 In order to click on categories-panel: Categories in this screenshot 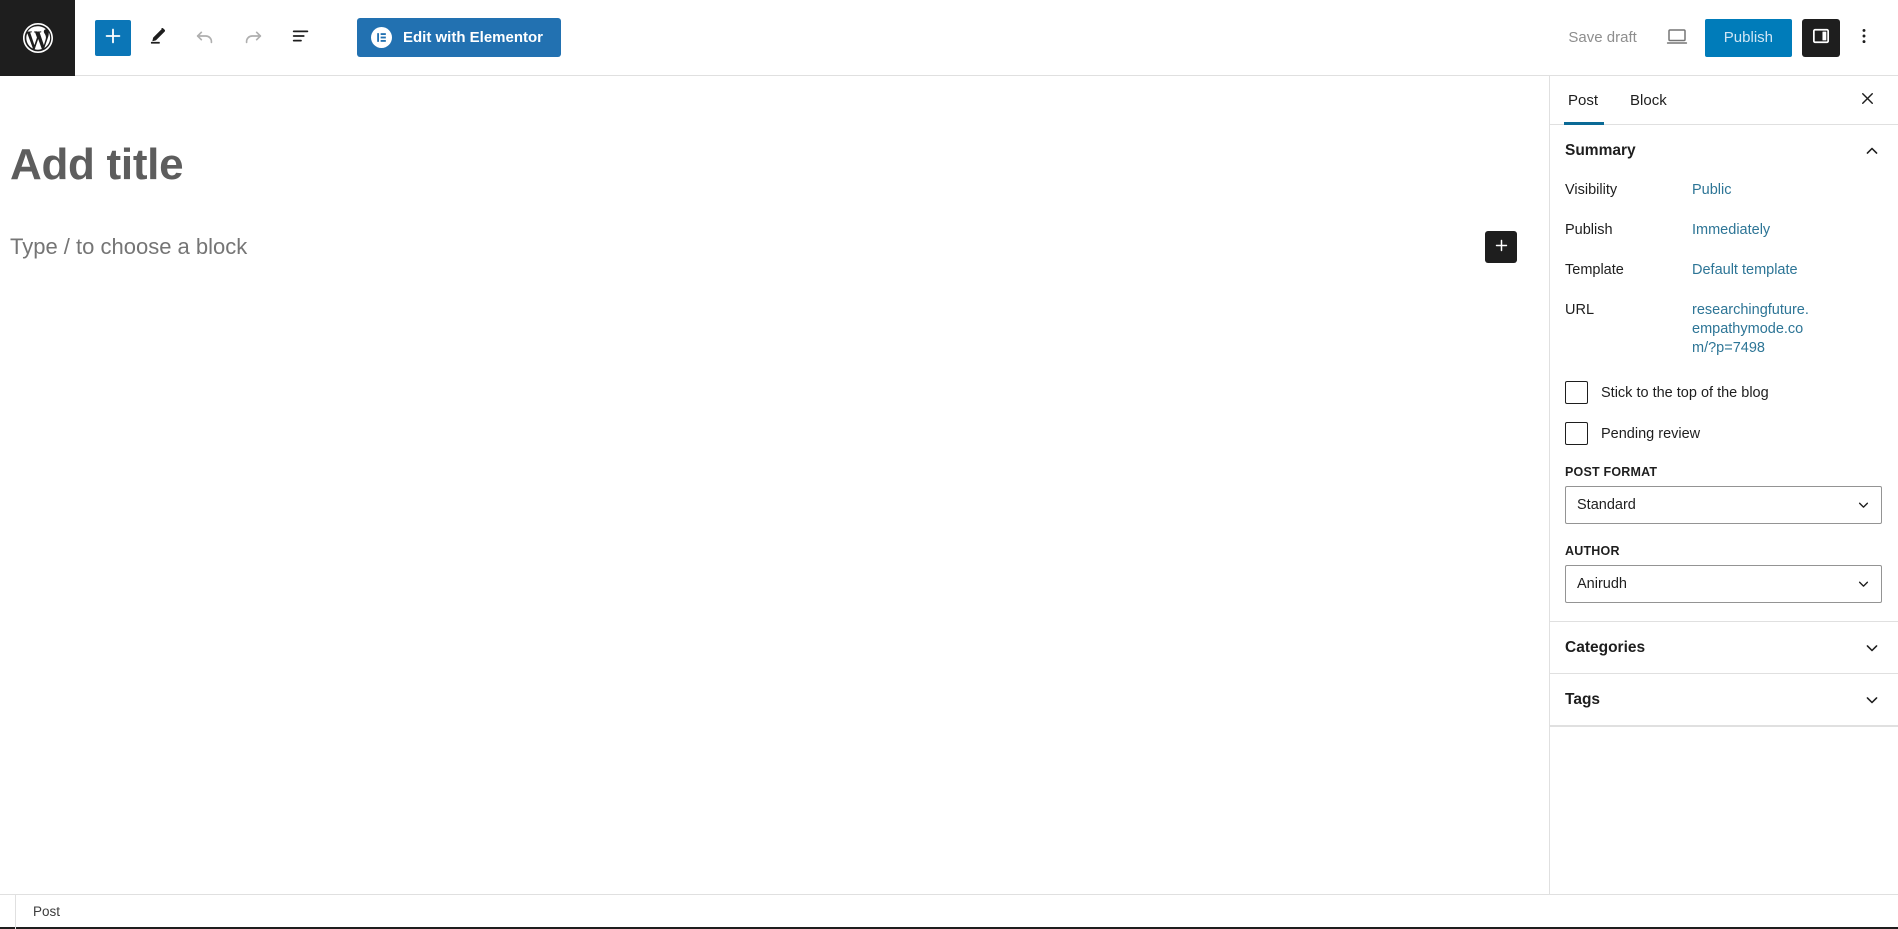, I will do `click(1724, 648)`.